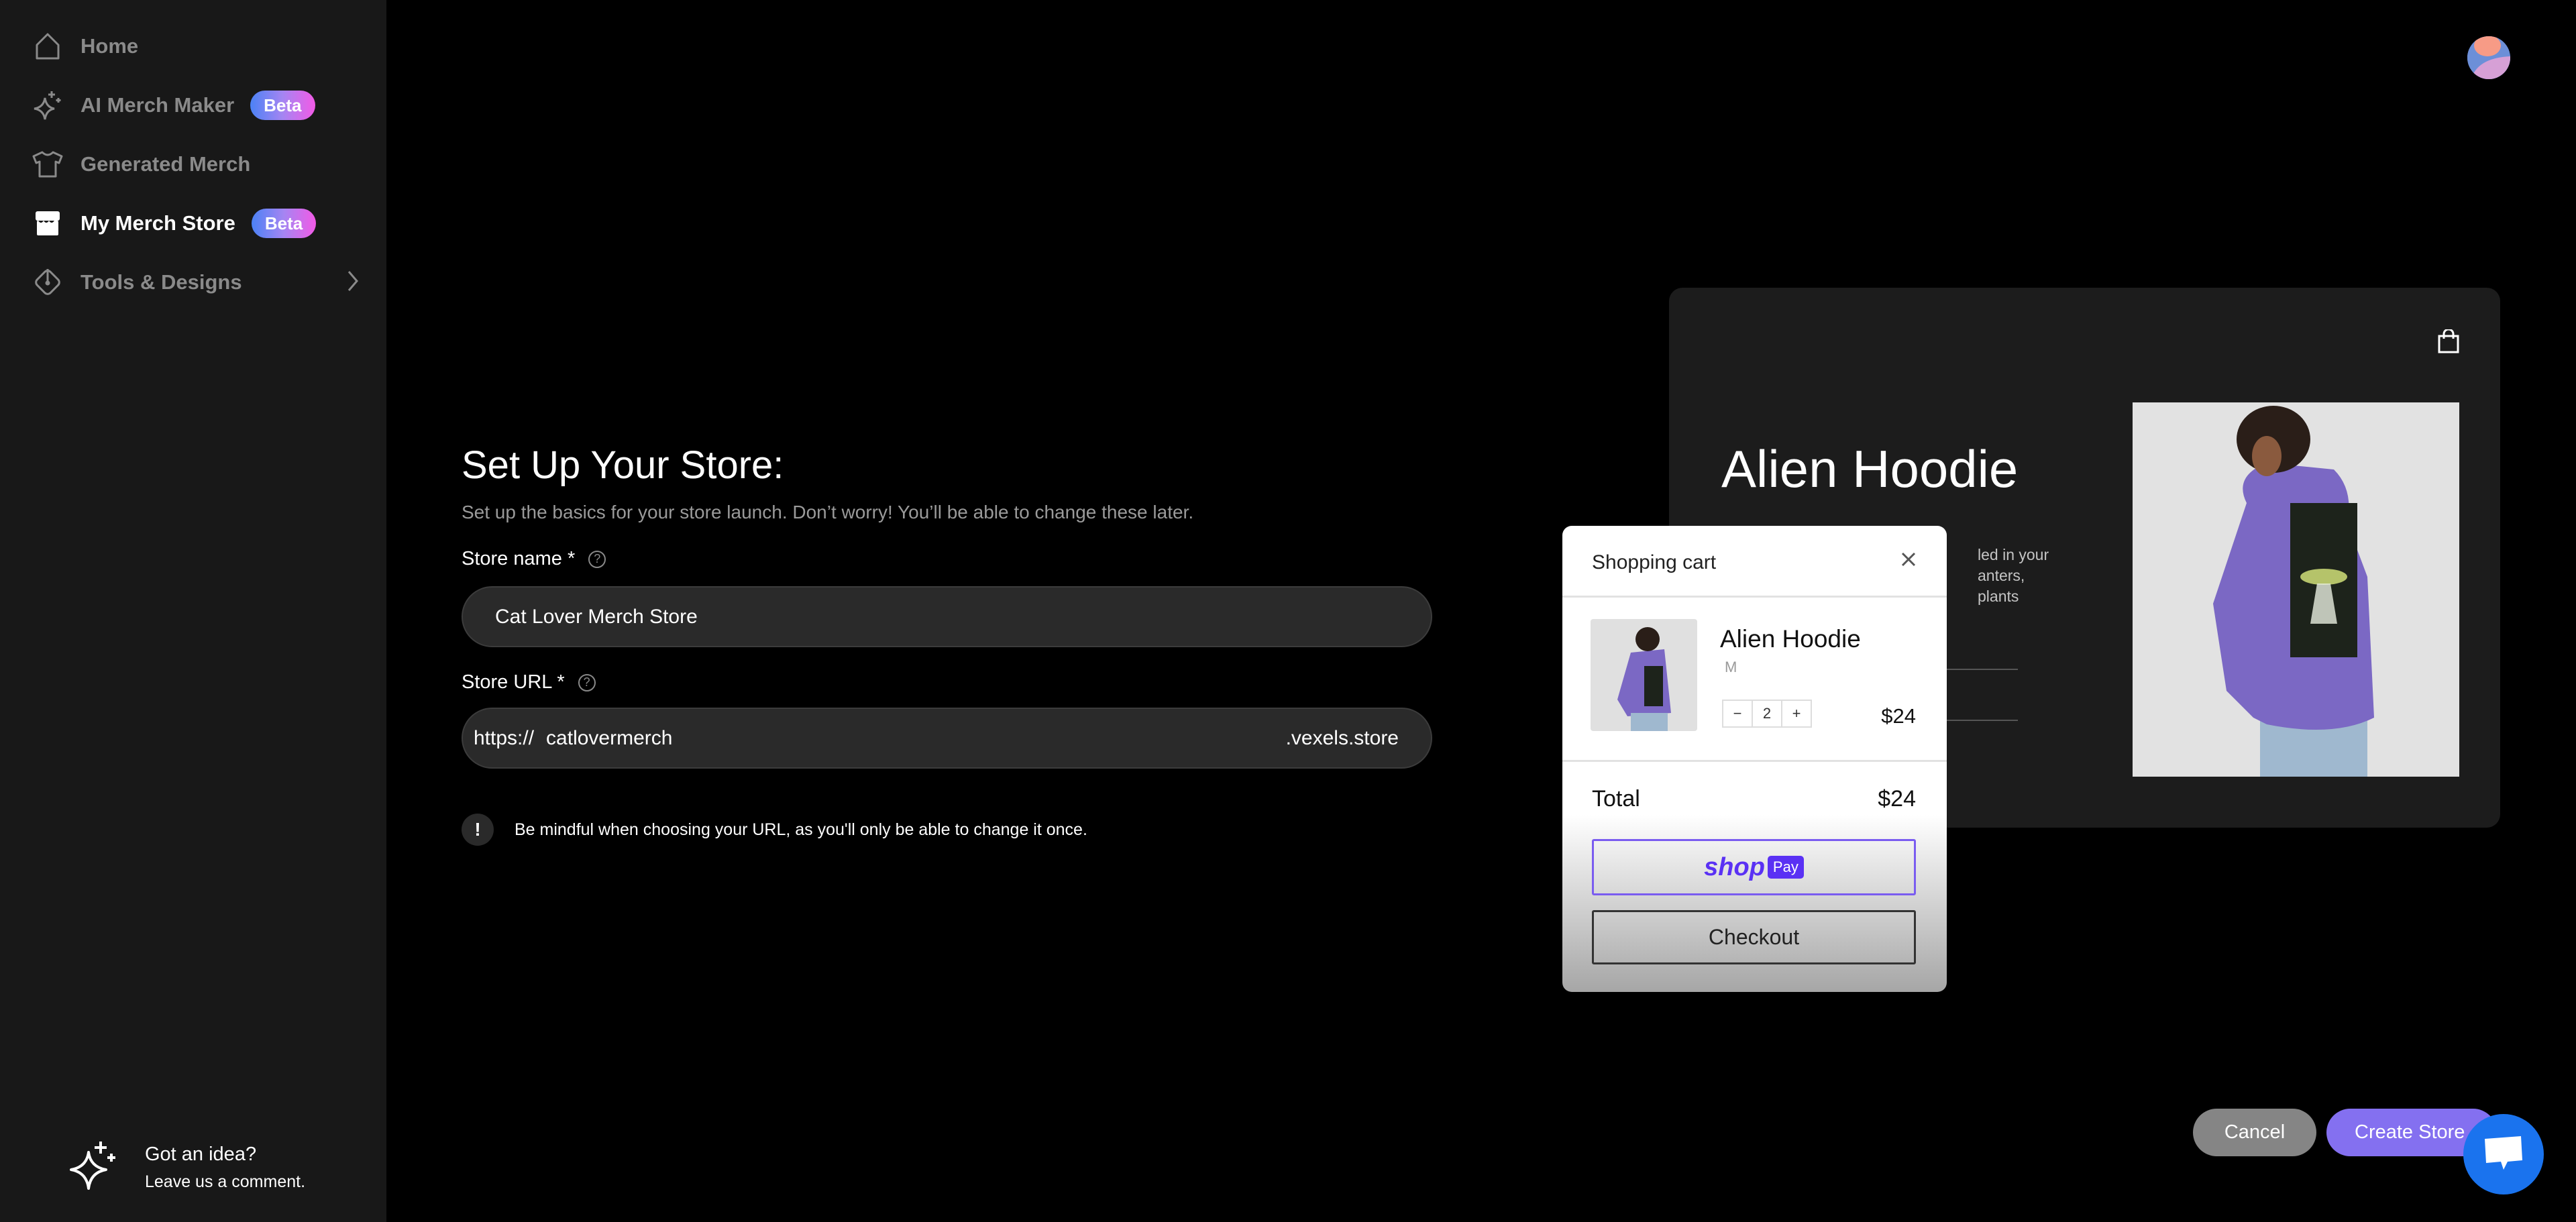 This screenshot has width=2576, height=1222. I want to click on decrement-button: −, so click(1738, 713).